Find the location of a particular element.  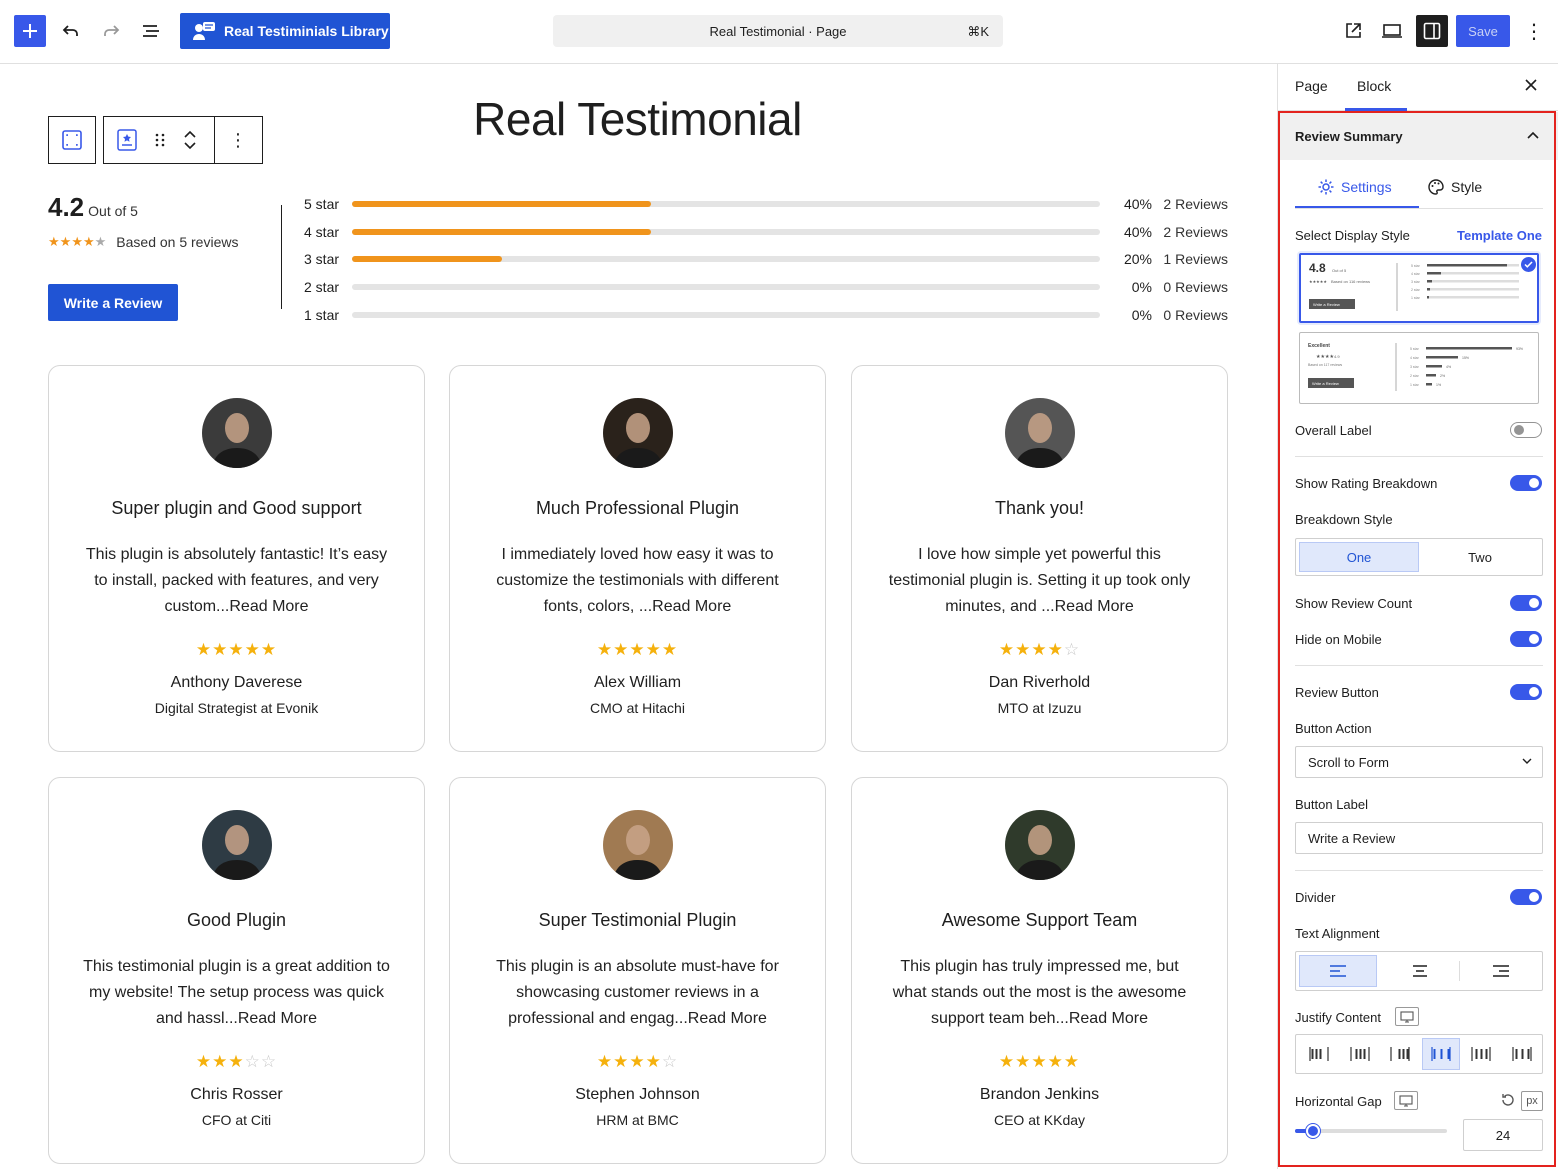

reviewer-name: Dan Riverhold is located at coordinates (1039, 682).